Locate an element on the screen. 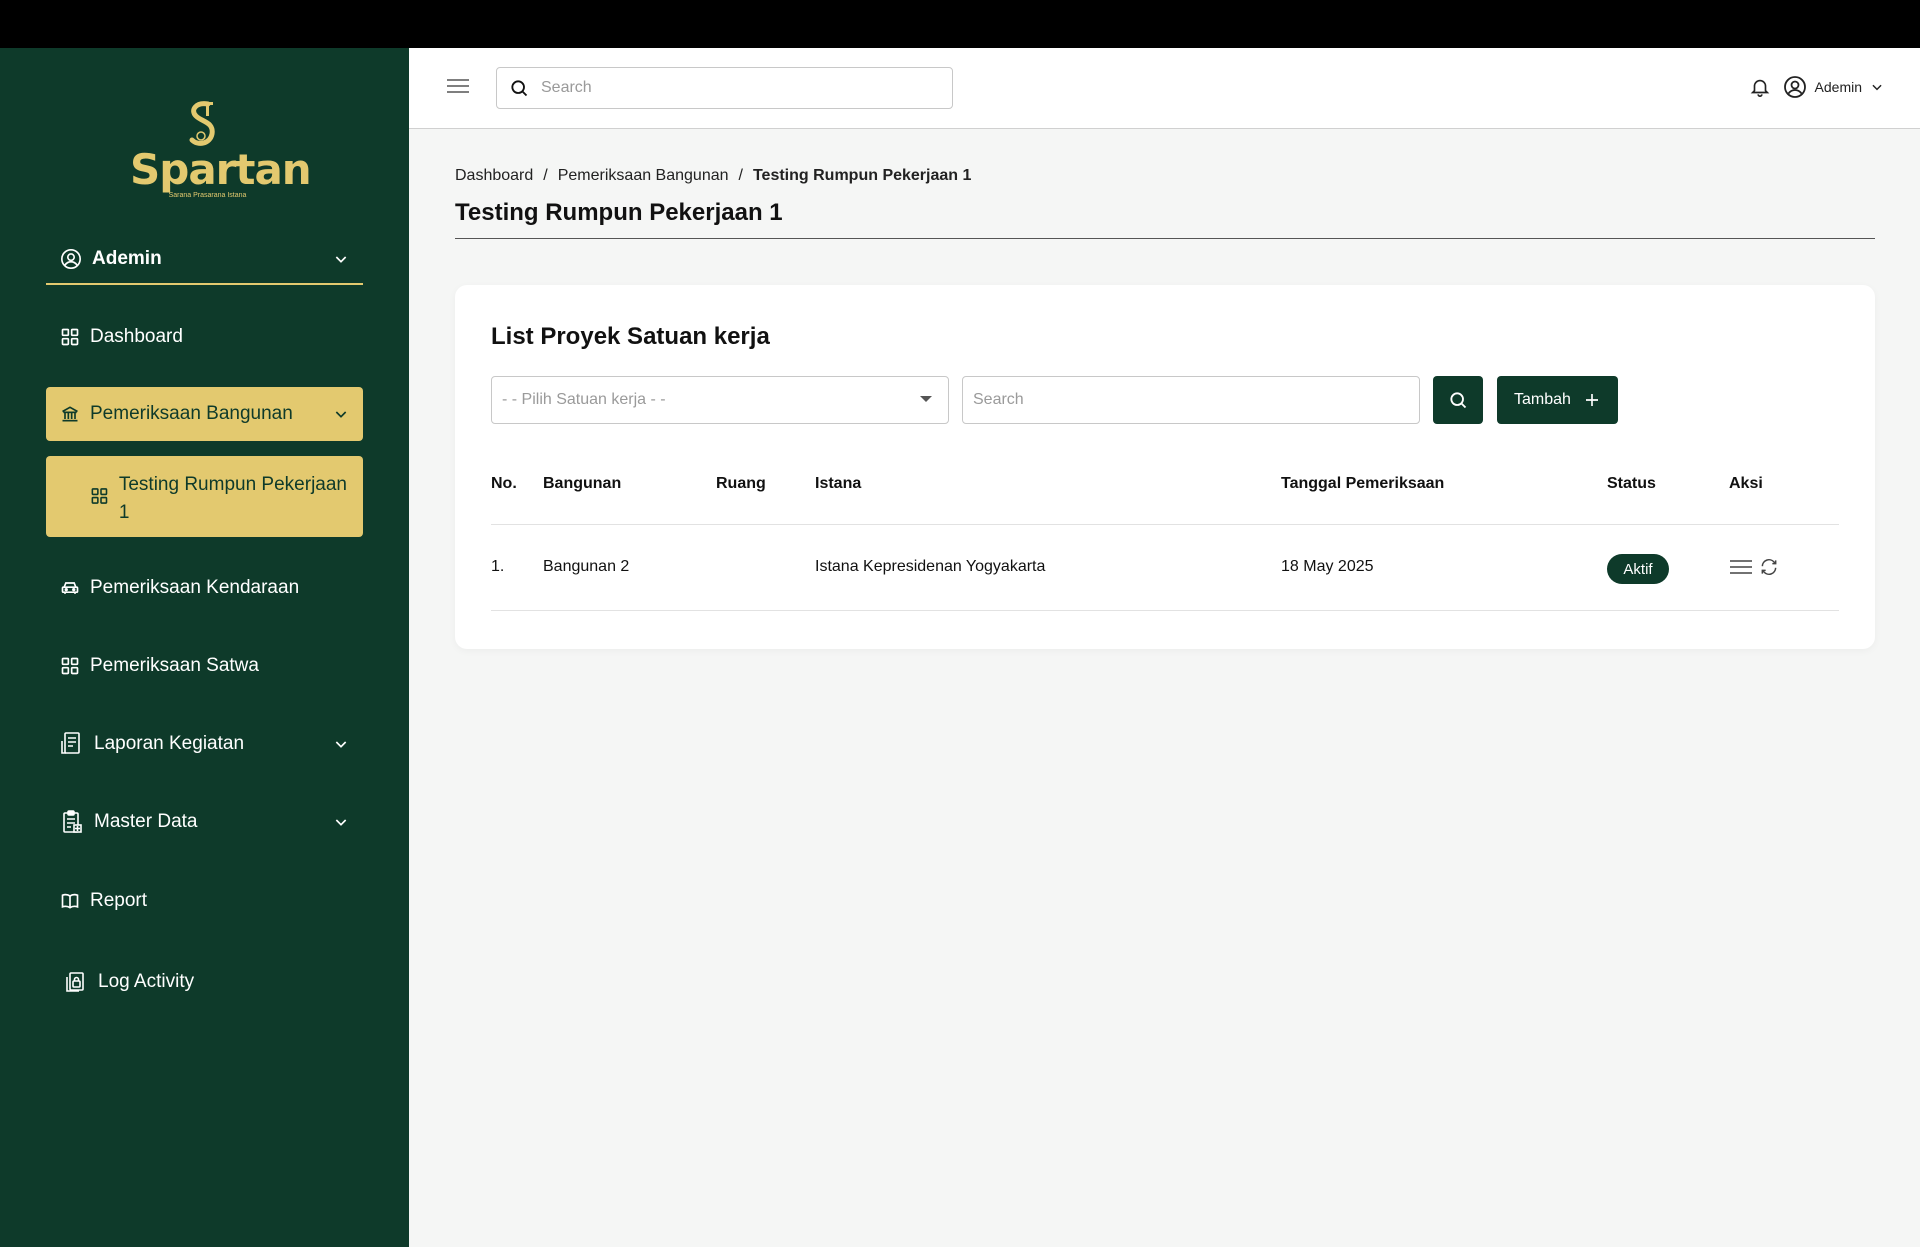  bank-icon is located at coordinates (70, 414).